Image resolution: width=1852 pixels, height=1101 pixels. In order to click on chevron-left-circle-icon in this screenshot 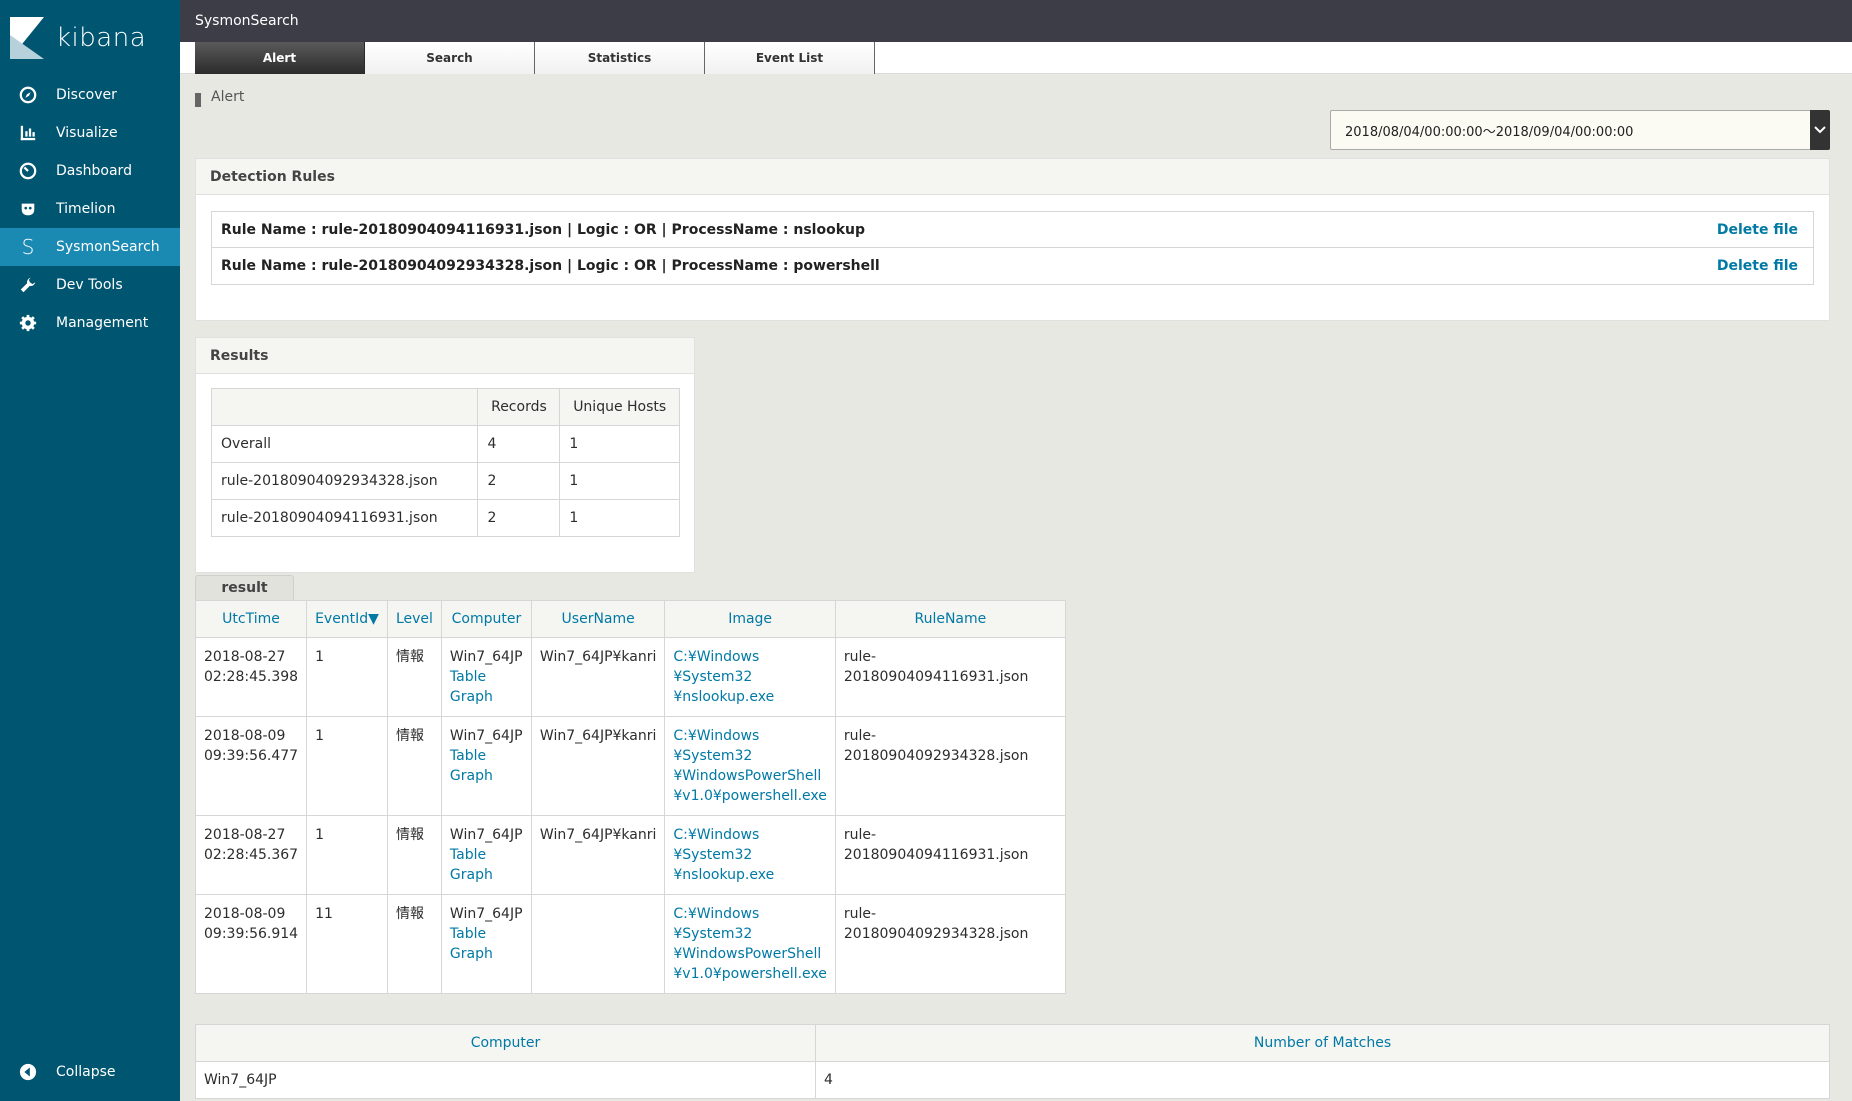, I will do `click(28, 1072)`.